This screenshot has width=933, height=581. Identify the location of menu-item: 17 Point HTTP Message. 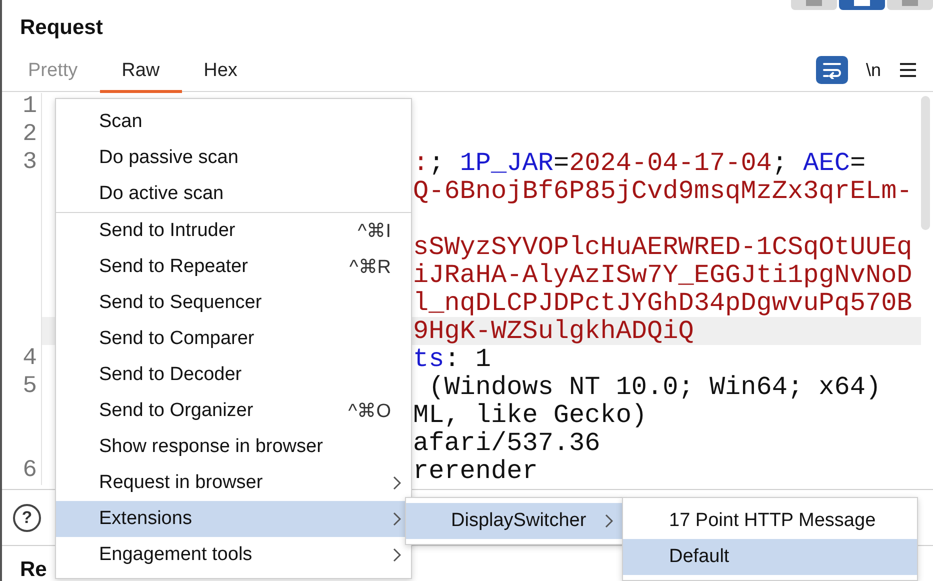
(770, 521).